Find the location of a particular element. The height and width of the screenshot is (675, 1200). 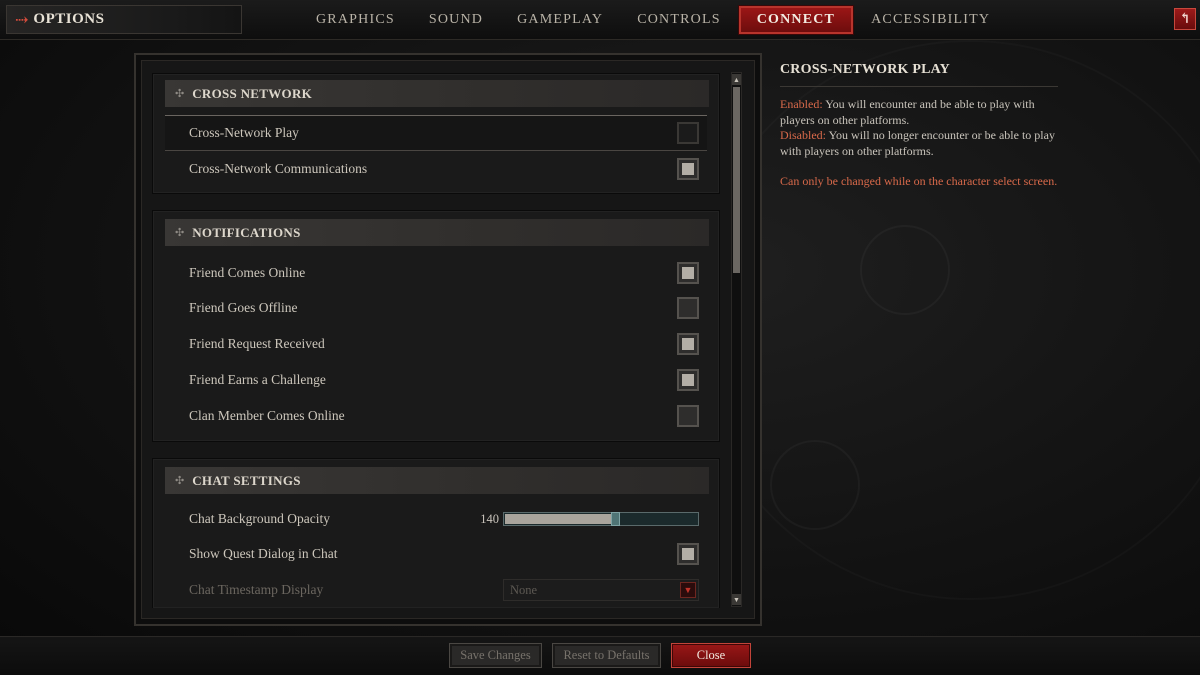

friend-request-received-checkbox is located at coordinates (688, 344).